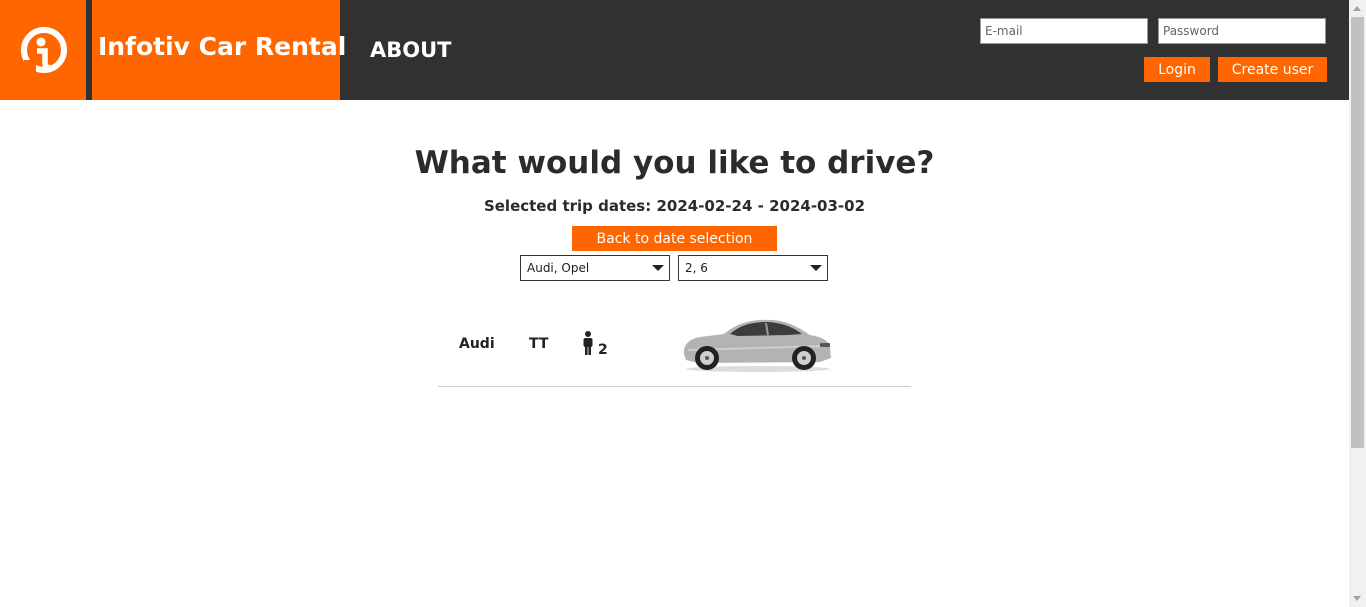 The height and width of the screenshot is (607, 1366). Describe the element at coordinates (411, 50) in the screenshot. I see `nav-about-link: ABOUT` at that location.